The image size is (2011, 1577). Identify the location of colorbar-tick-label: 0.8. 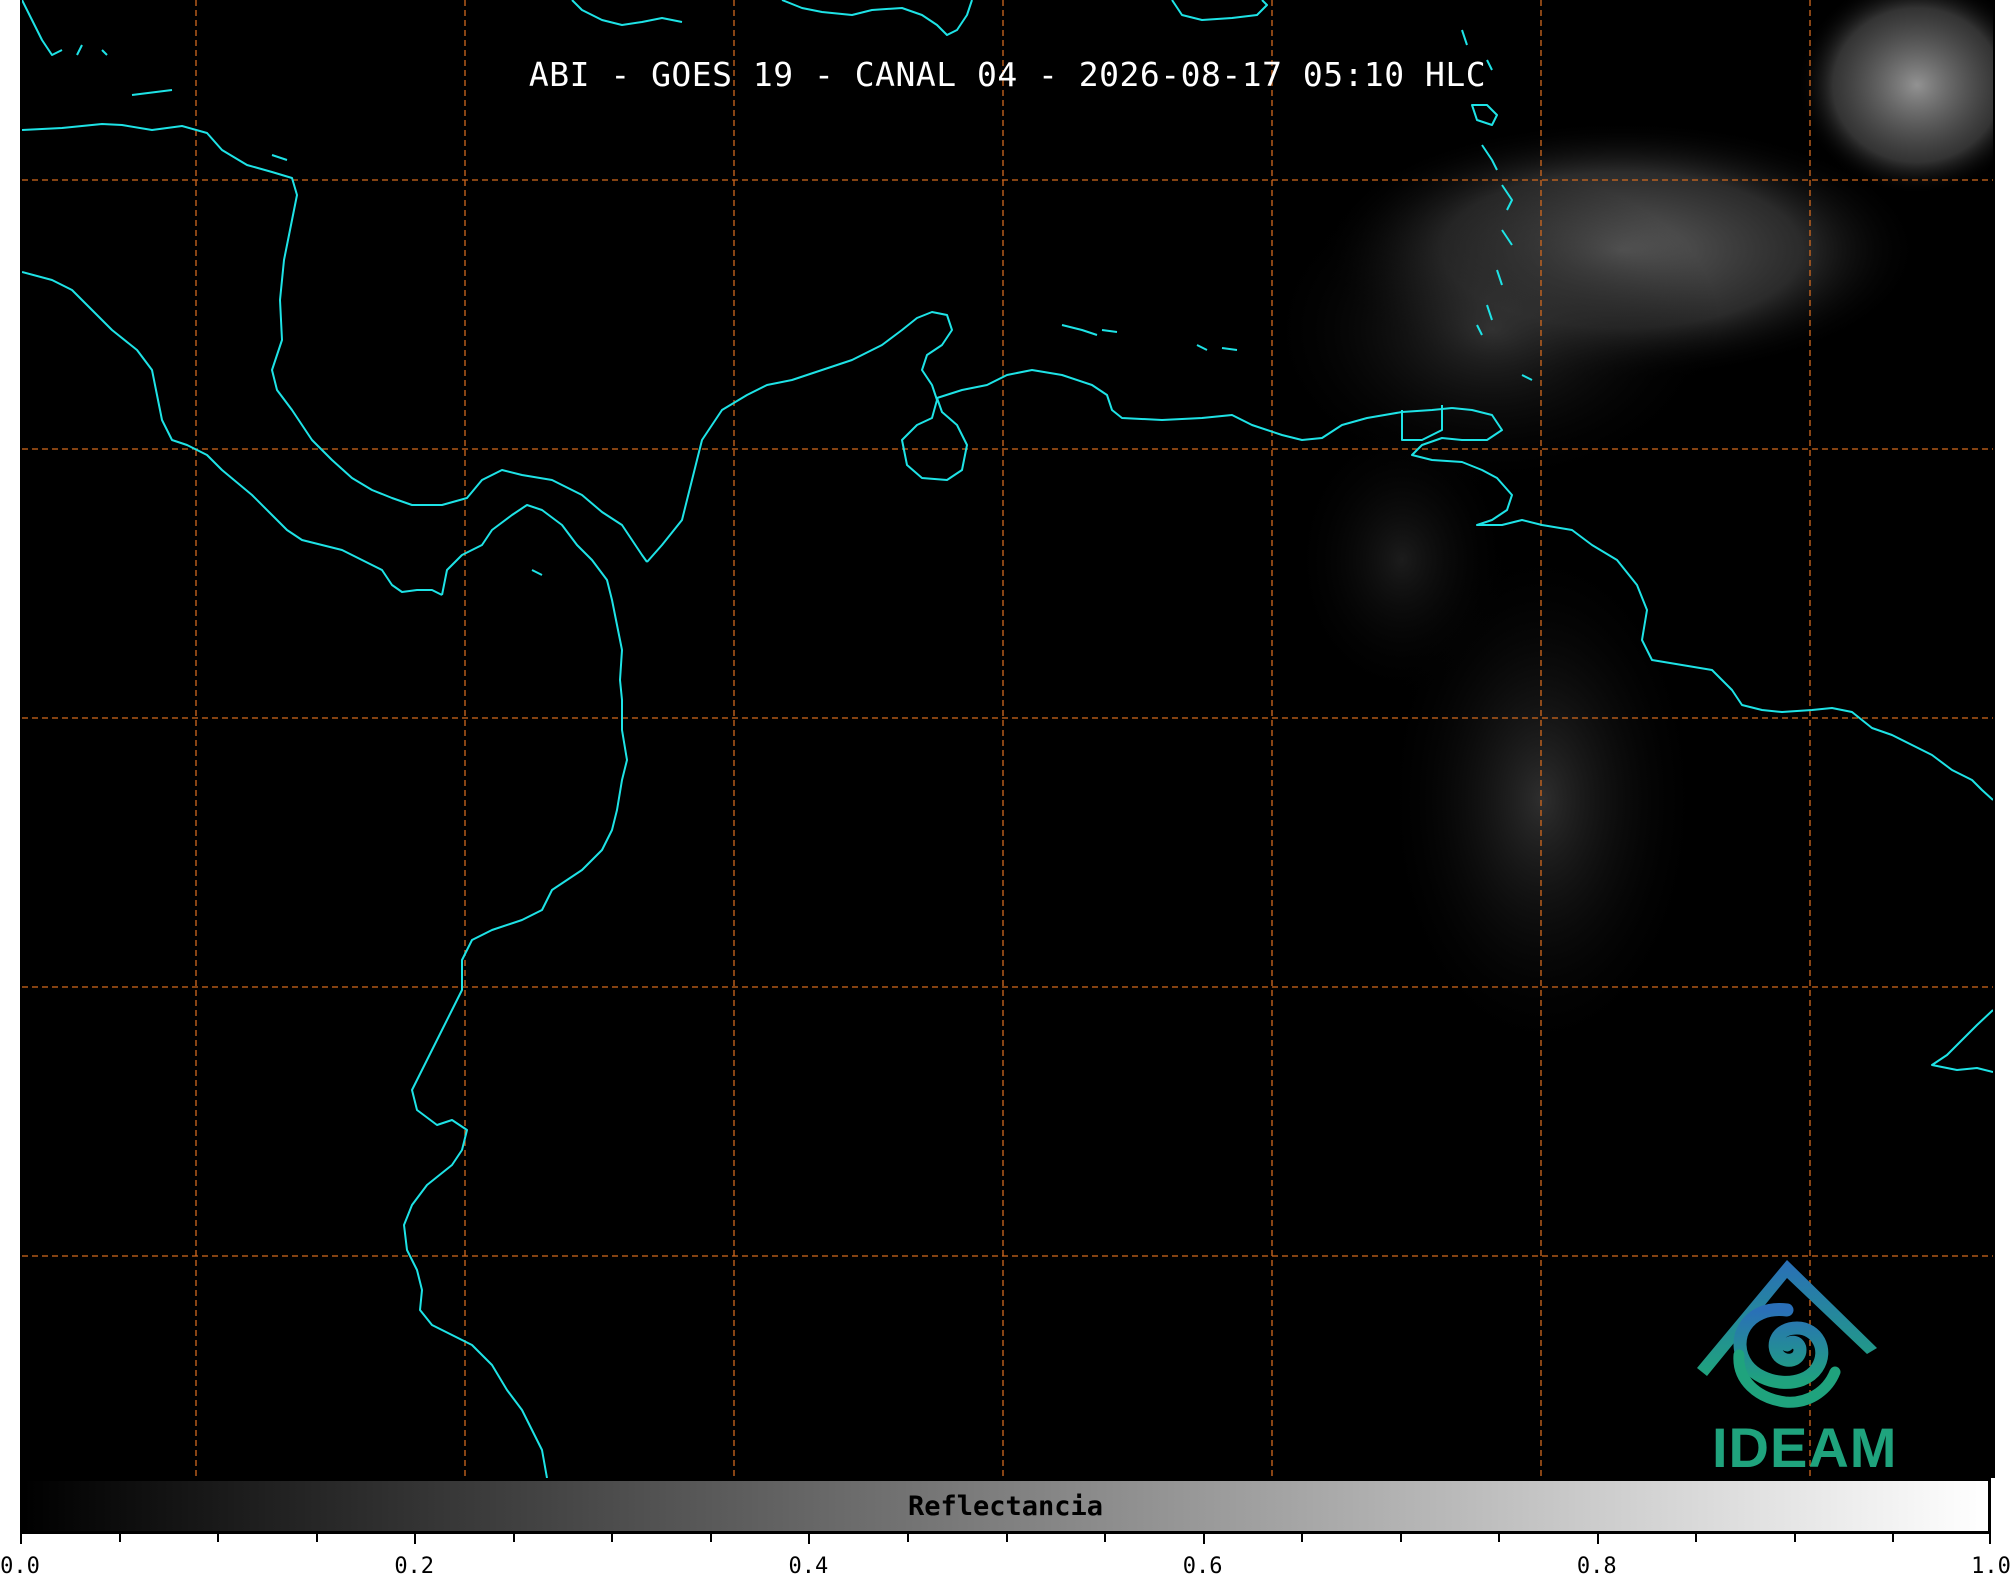
(1596, 1565).